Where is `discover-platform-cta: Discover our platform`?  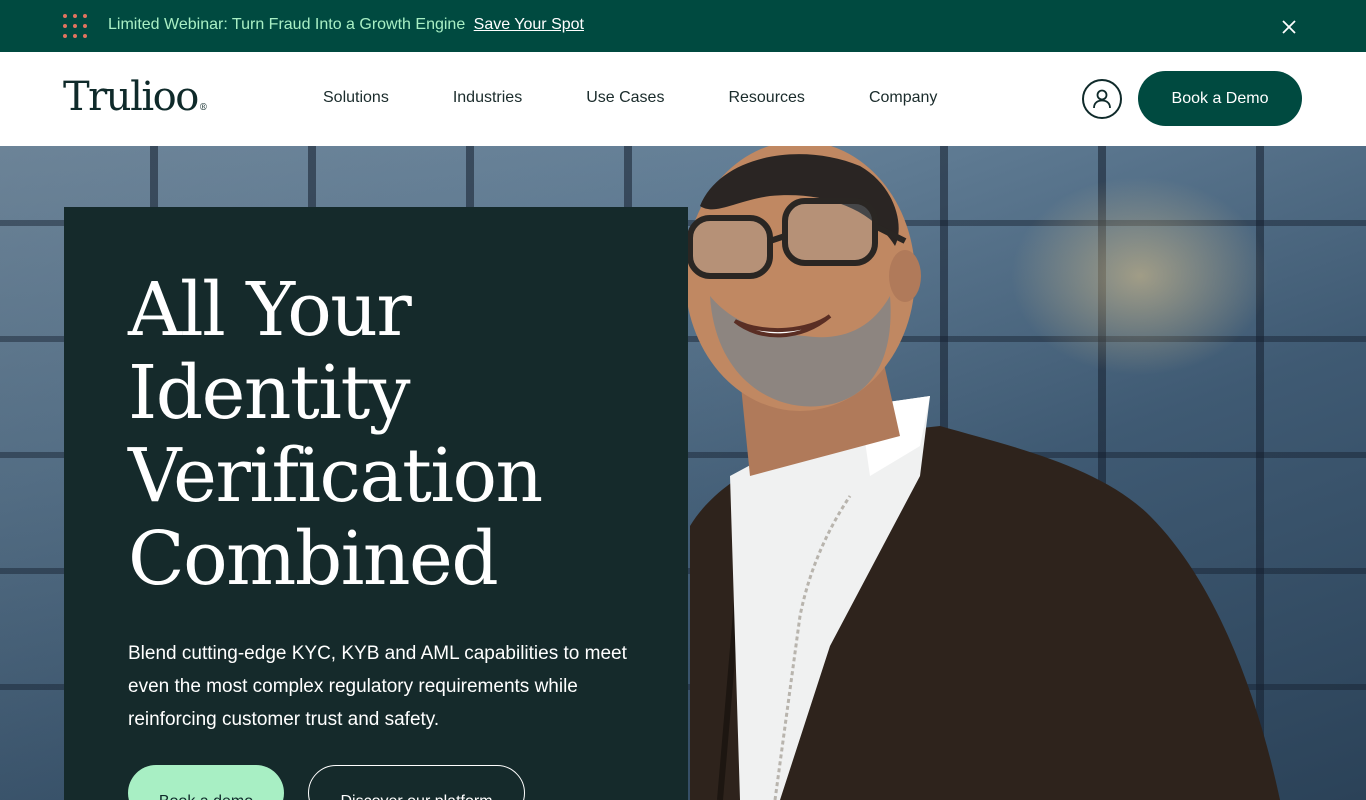 discover-platform-cta: Discover our platform is located at coordinates (416, 782).